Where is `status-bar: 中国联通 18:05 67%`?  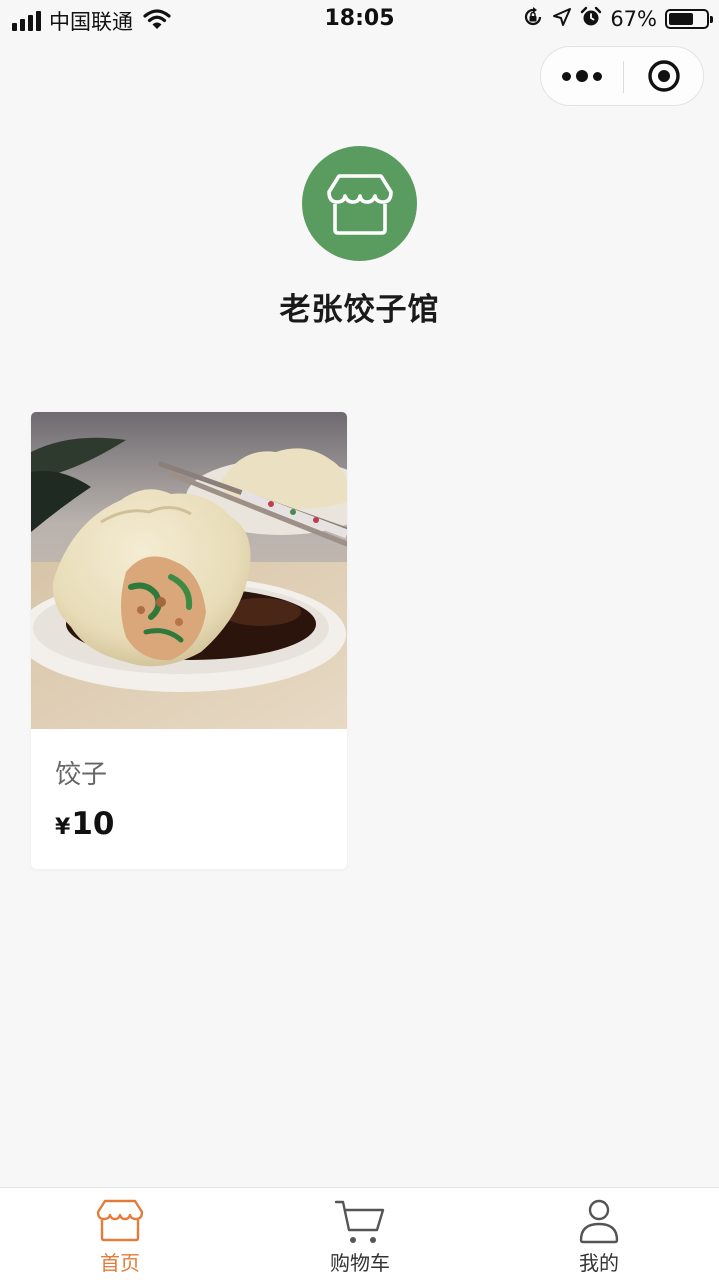 status-bar: 中国联通 18:05 67% is located at coordinates (359, 20).